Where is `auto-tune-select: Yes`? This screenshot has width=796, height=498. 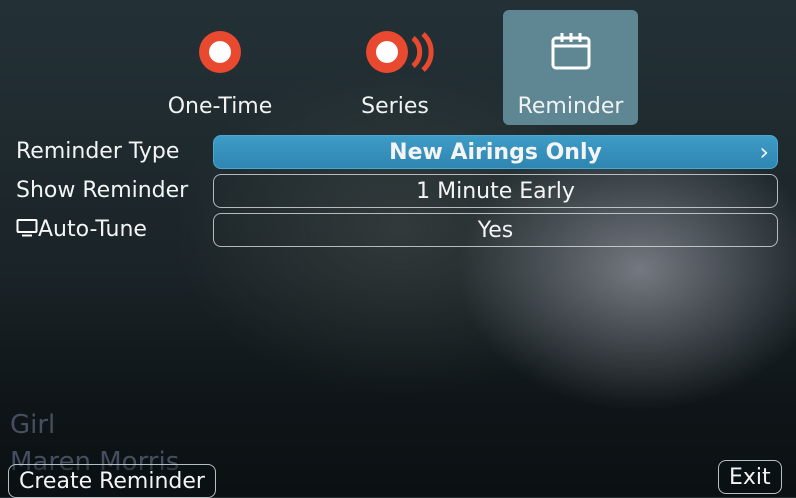
auto-tune-select: Yes is located at coordinates (495, 230).